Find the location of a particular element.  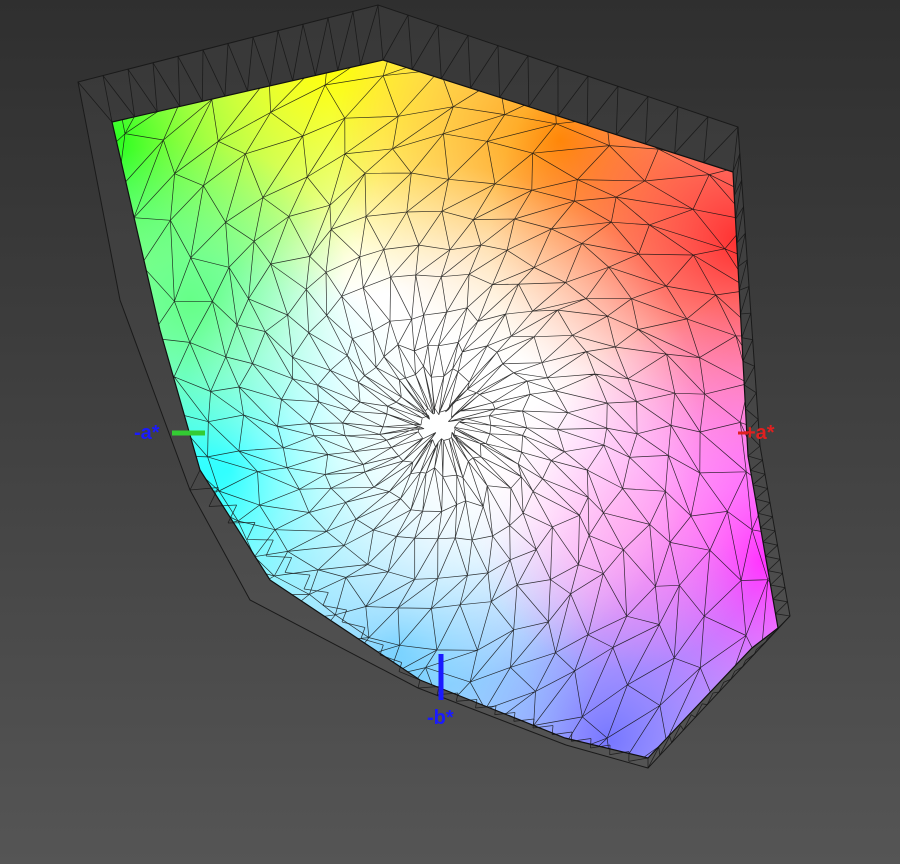

pos-a-axis-label: +a* is located at coordinates (759, 433).